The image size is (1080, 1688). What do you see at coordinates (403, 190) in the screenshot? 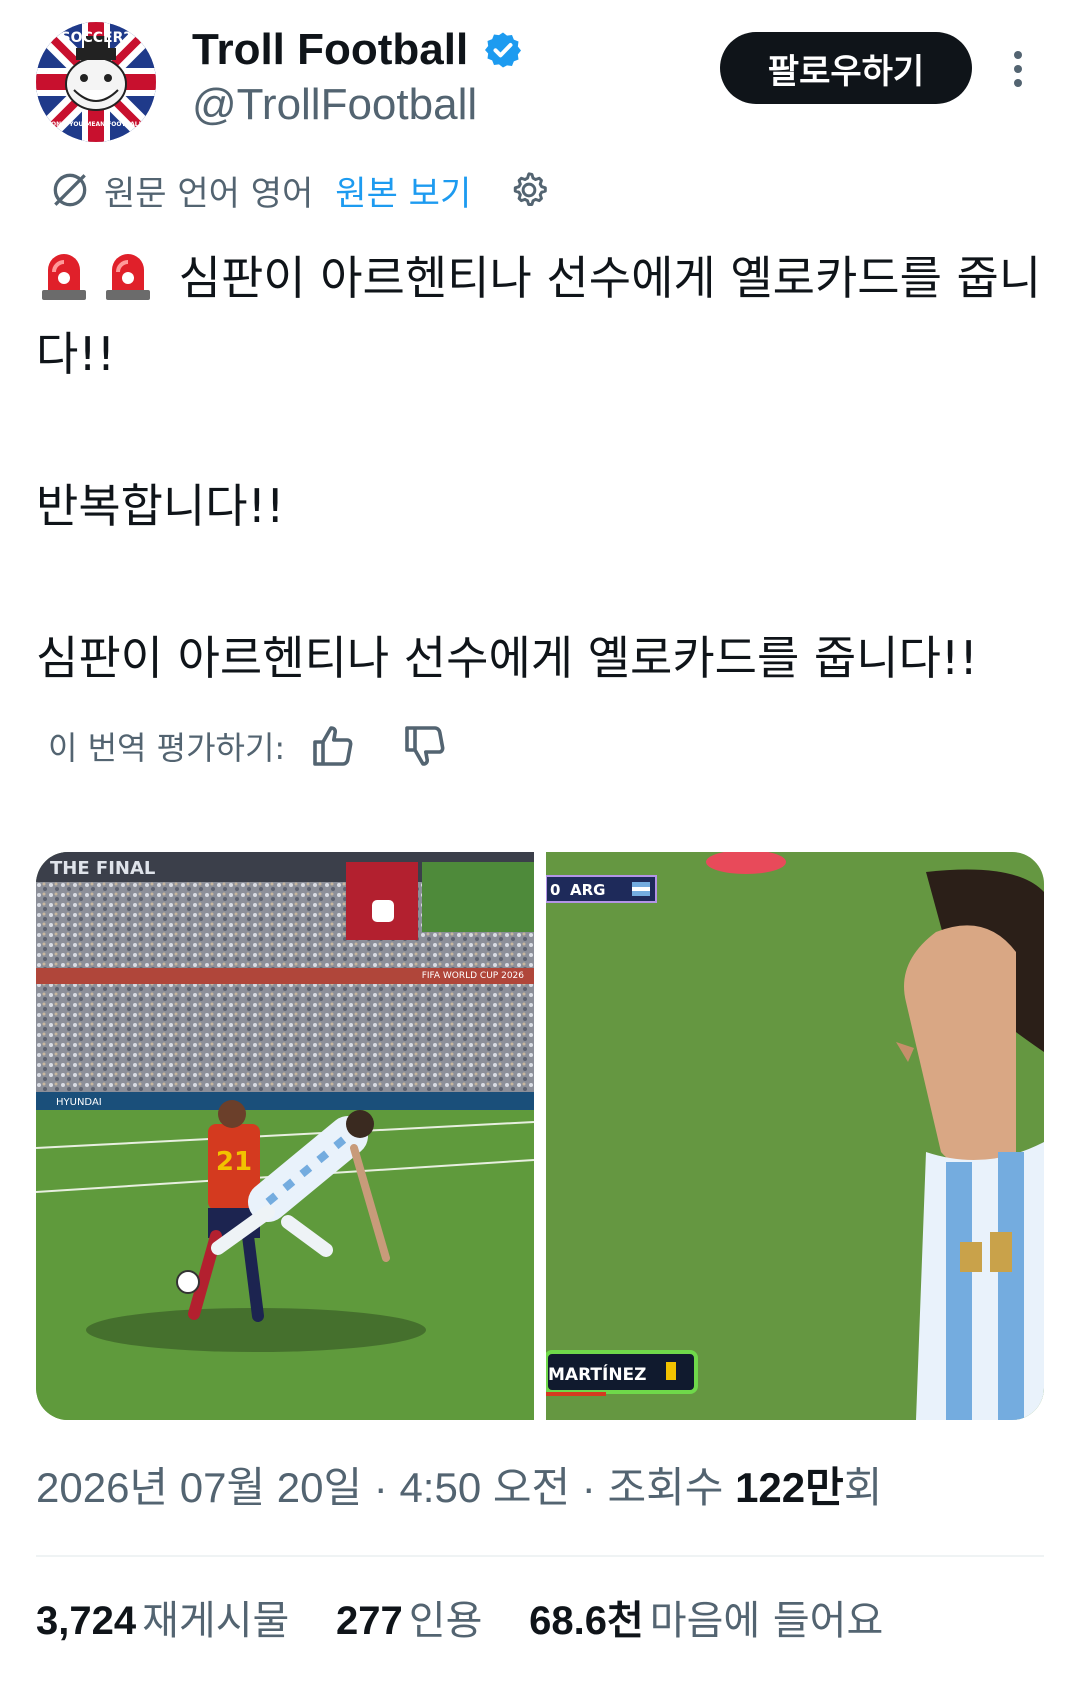
I see `show-original-link: 원본 보기` at bounding box center [403, 190].